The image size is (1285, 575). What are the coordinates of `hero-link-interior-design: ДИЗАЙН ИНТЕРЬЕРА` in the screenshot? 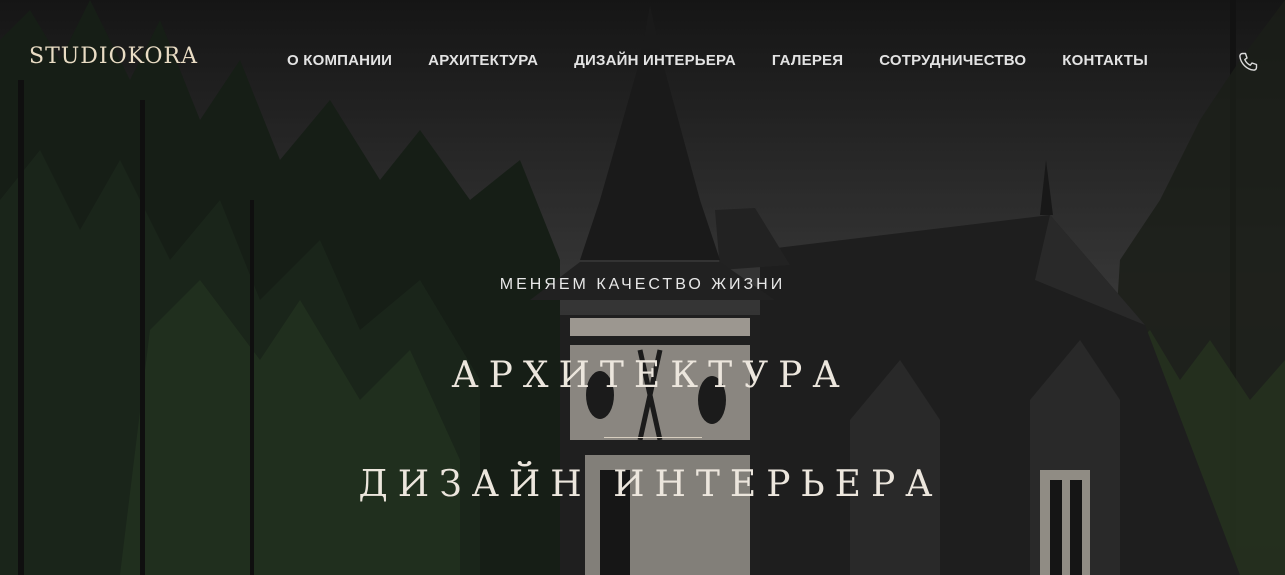 It's located at (642, 484).